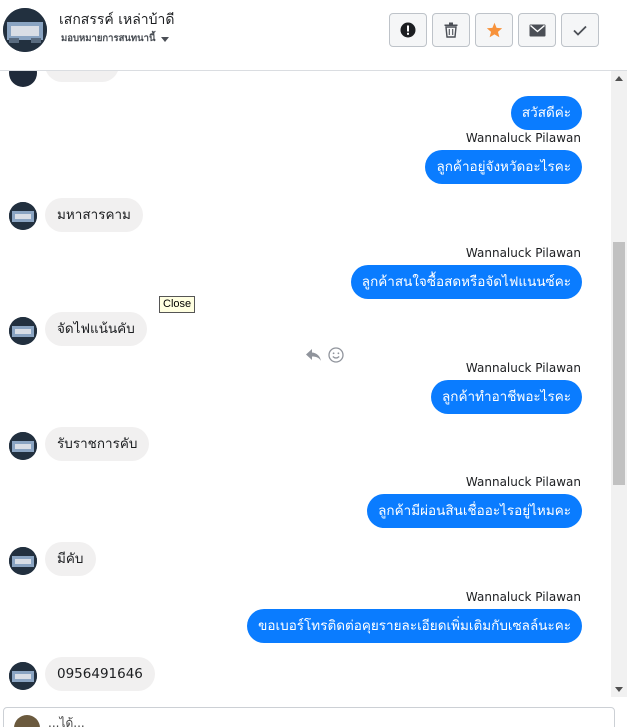  I want to click on caret-down-icon, so click(164, 39).